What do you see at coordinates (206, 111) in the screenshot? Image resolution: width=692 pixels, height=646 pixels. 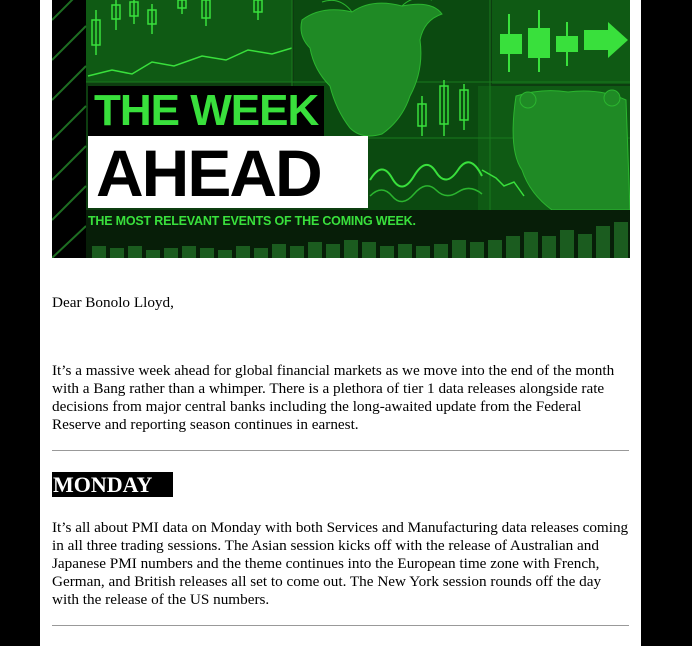 I see `banner-title-line1: THE WEEK` at bounding box center [206, 111].